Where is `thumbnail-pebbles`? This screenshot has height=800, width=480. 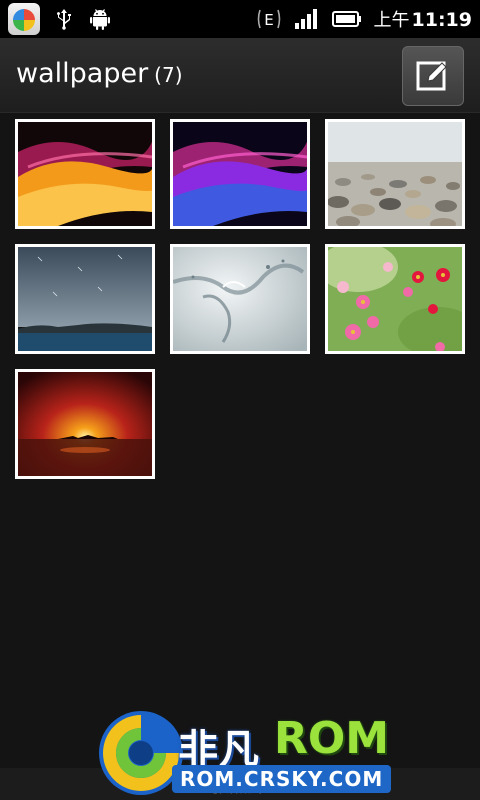 thumbnail-pebbles is located at coordinates (395, 174).